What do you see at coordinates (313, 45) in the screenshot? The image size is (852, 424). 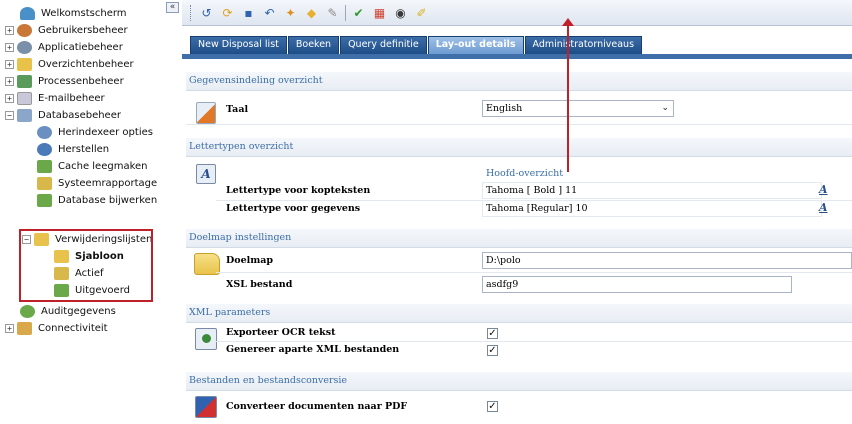 I see `tab-books: Boeken` at bounding box center [313, 45].